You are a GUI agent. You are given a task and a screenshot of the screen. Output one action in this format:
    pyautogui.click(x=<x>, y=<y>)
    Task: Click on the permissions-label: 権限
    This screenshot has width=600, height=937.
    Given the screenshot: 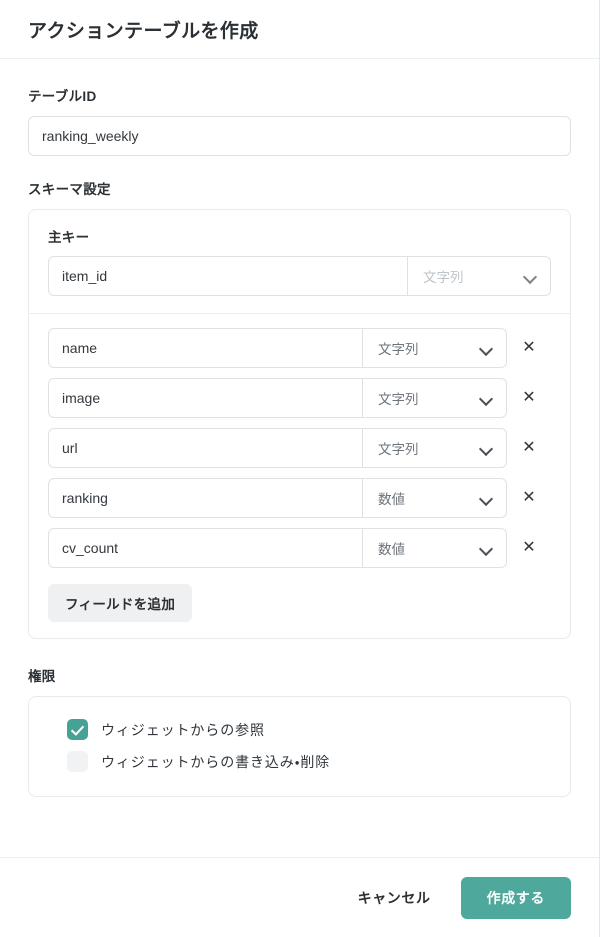 What is the action you would take?
    pyautogui.click(x=42, y=676)
    